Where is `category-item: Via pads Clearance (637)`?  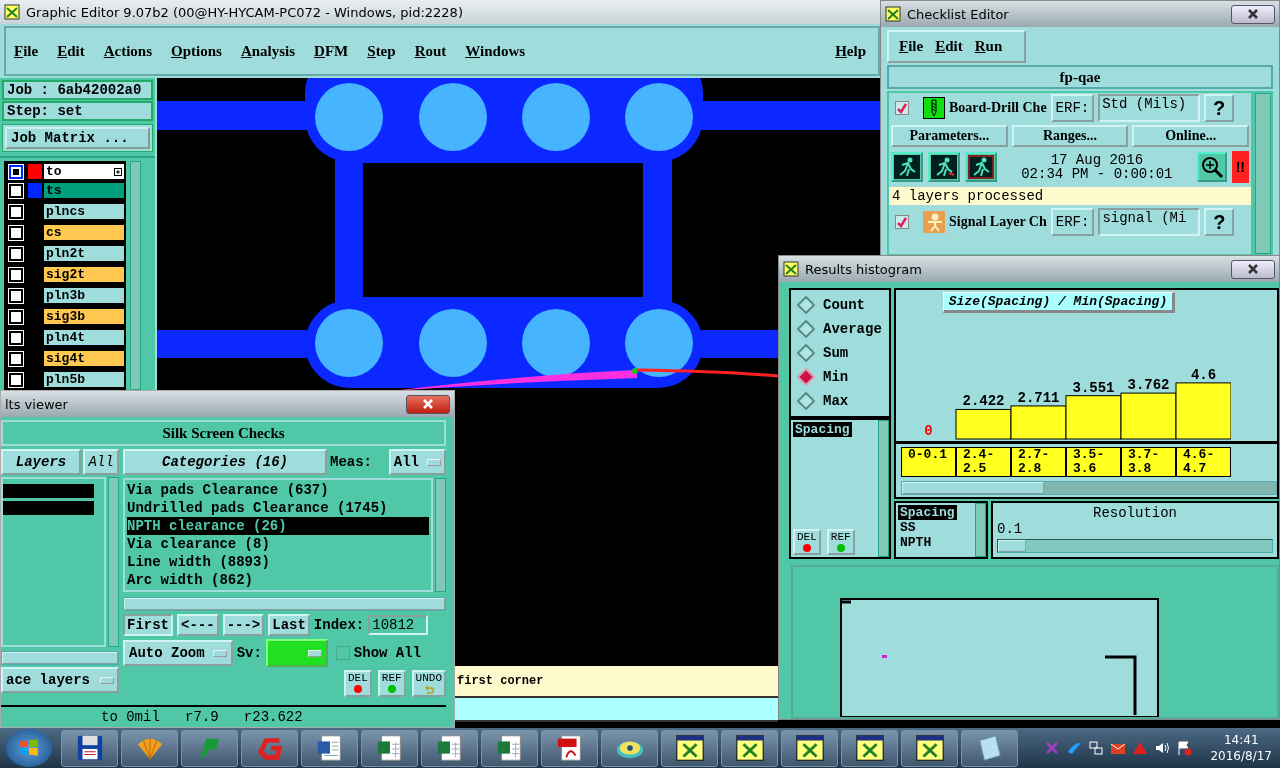 category-item: Via pads Clearance (637) is located at coordinates (278, 490).